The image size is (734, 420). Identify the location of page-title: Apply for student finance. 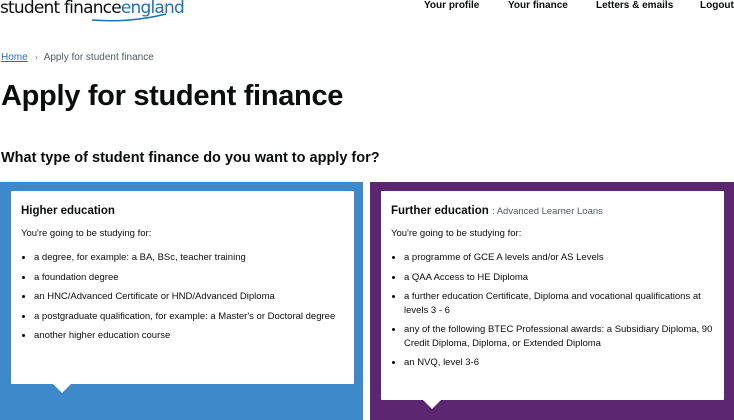
(172, 96).